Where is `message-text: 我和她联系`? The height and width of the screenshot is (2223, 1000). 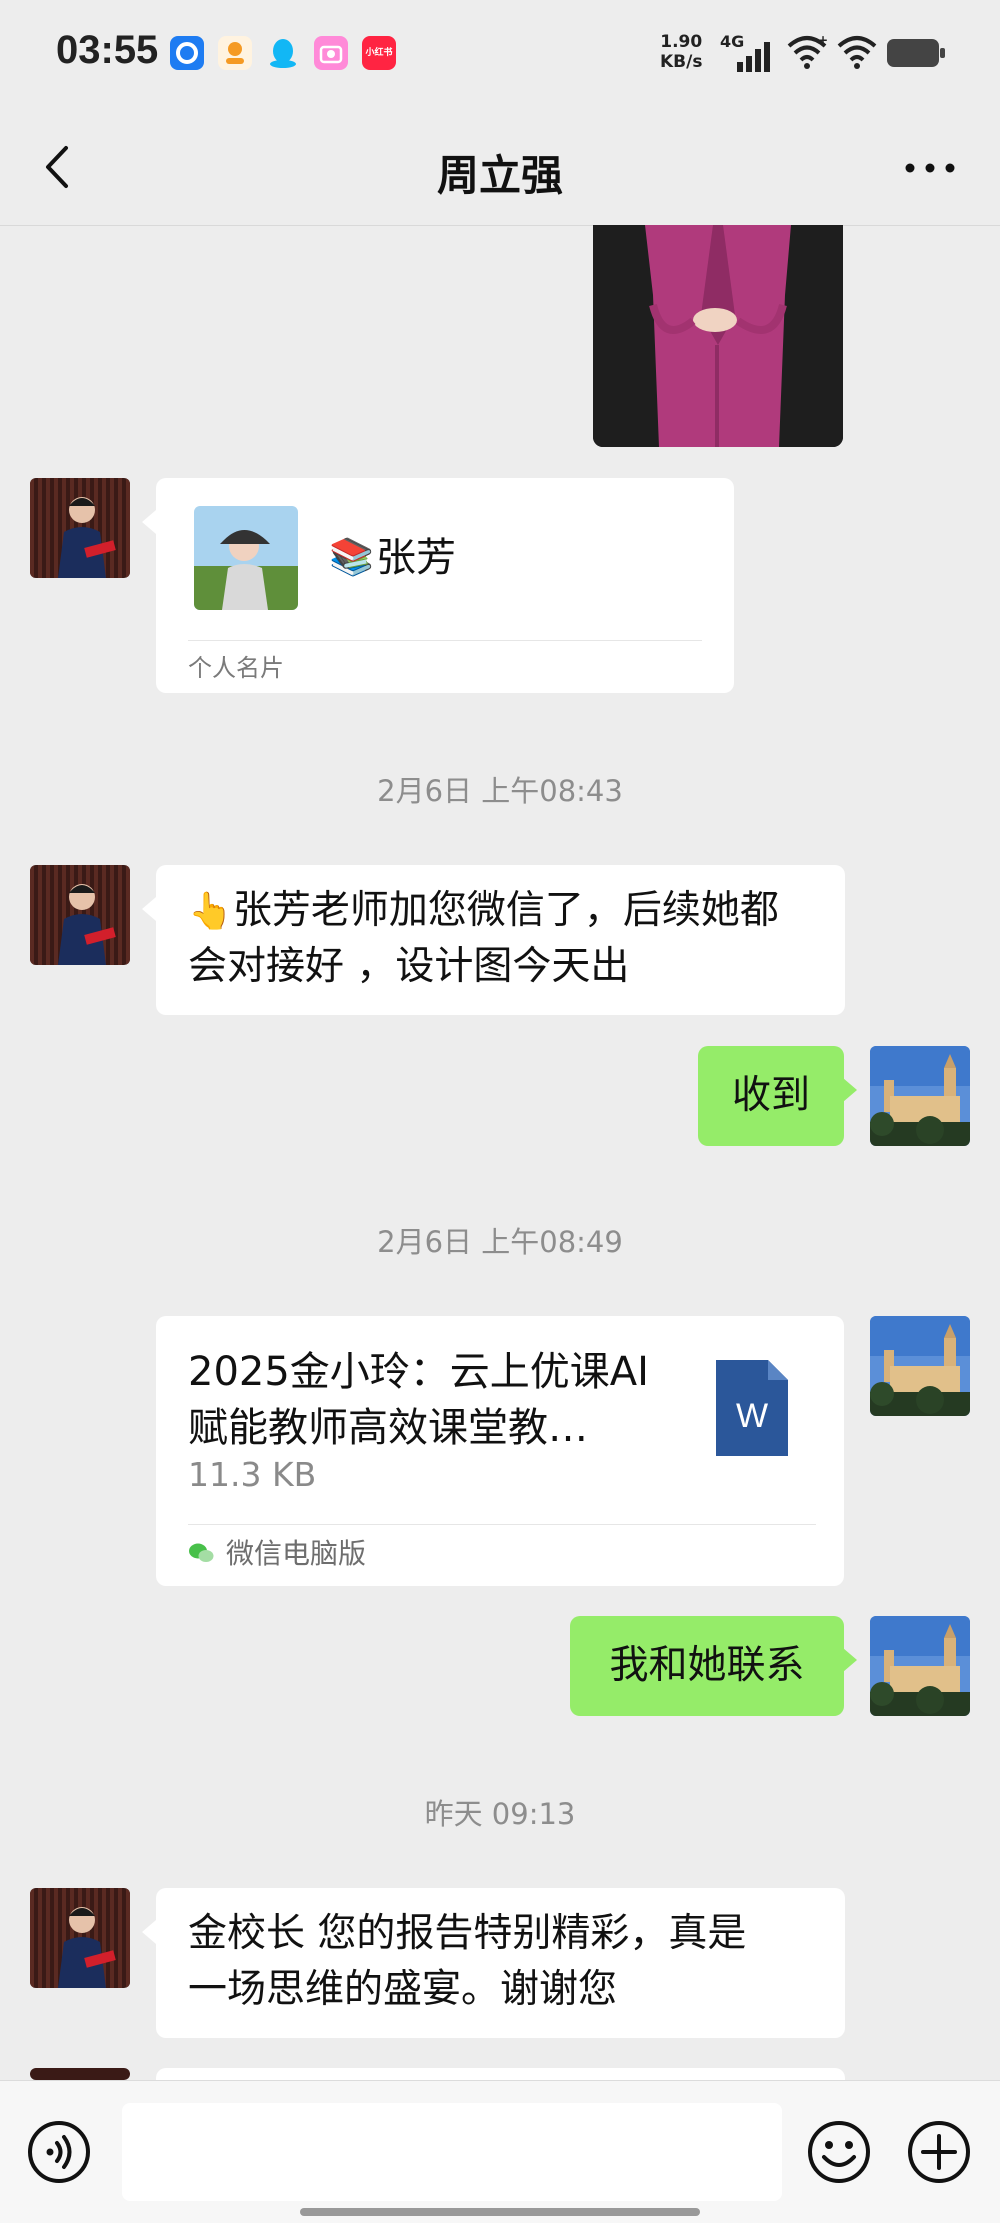 message-text: 我和她联系 is located at coordinates (707, 1665).